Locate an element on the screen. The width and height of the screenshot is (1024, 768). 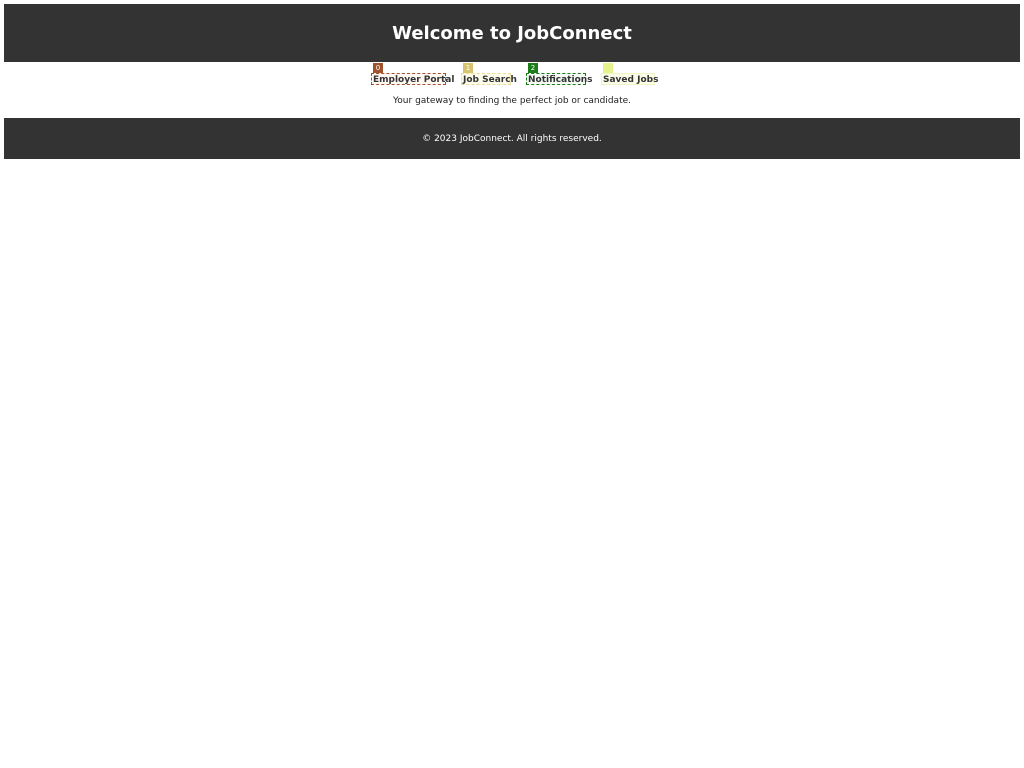
page-title: Welcome to JobConnect is located at coordinates (512, 33).